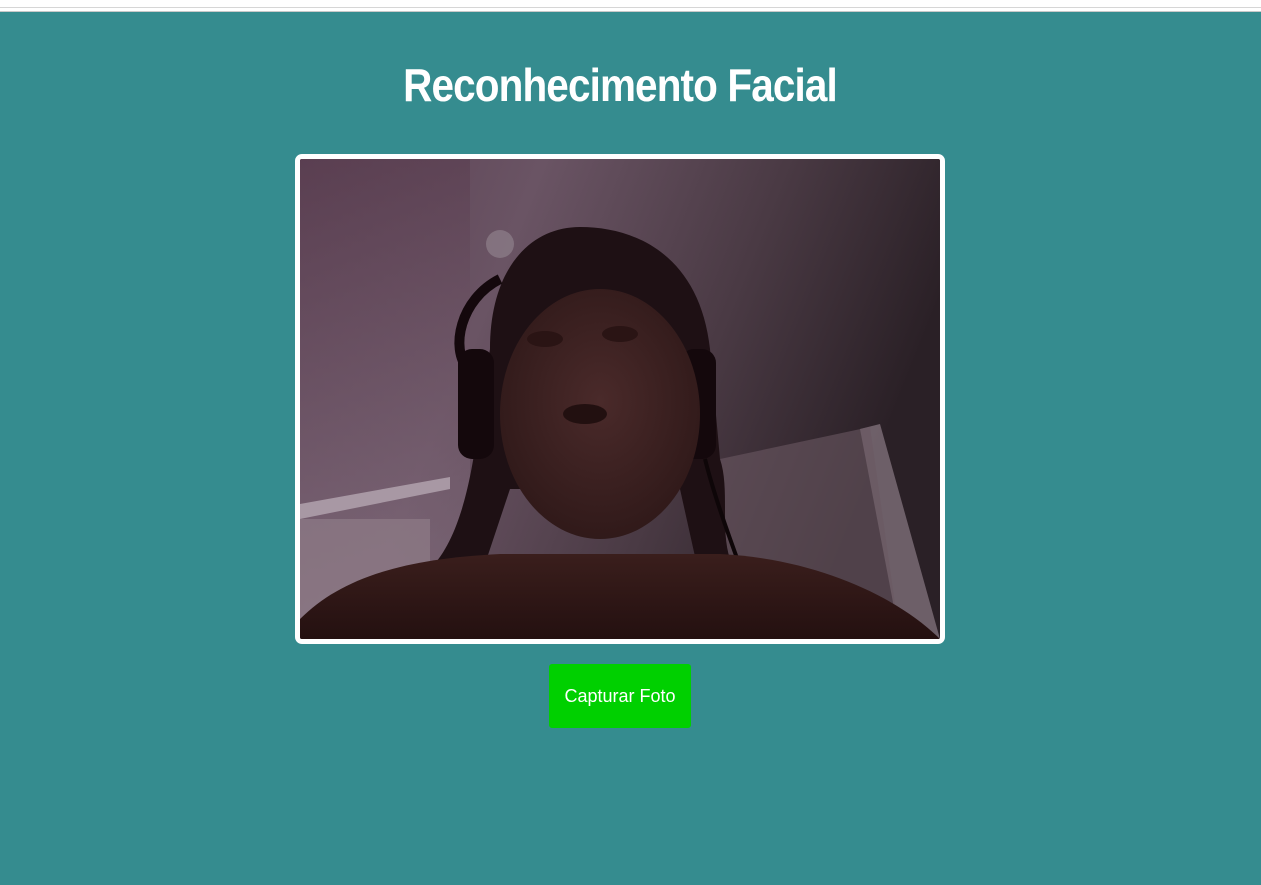  Describe the element at coordinates (620, 85) in the screenshot. I see `page-title: Reconhecimento Facial` at that location.